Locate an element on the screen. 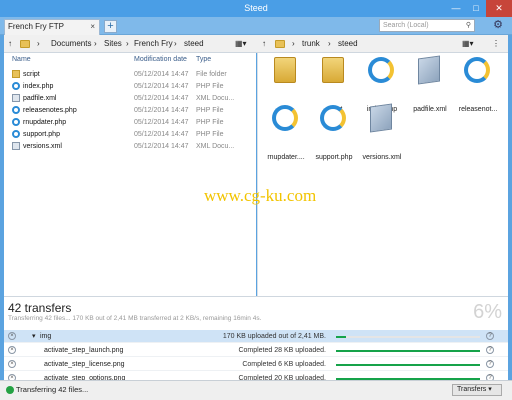  file-name: index.php is located at coordinates (32, 87).